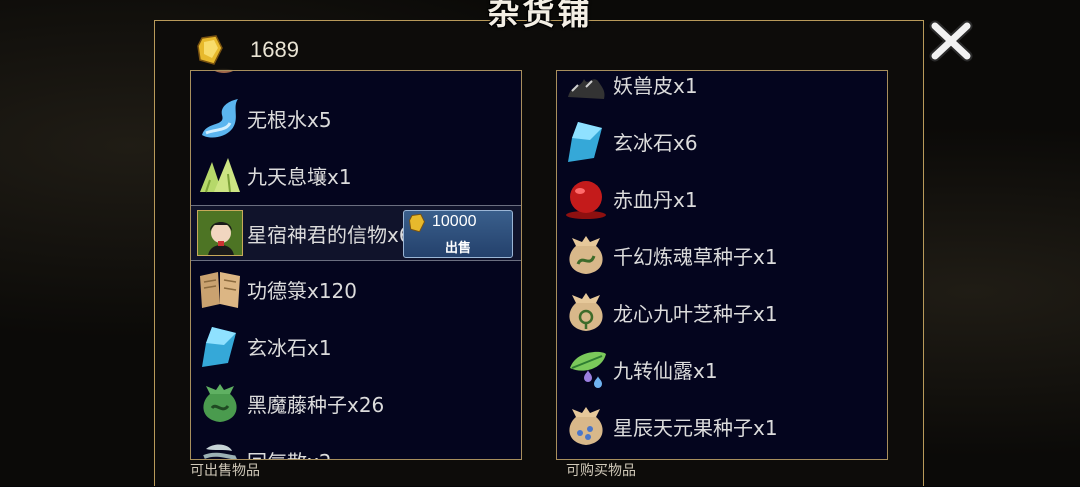  I want to click on list-item-selected: 星宿神君的信物x6 10000 出售, so click(356, 233).